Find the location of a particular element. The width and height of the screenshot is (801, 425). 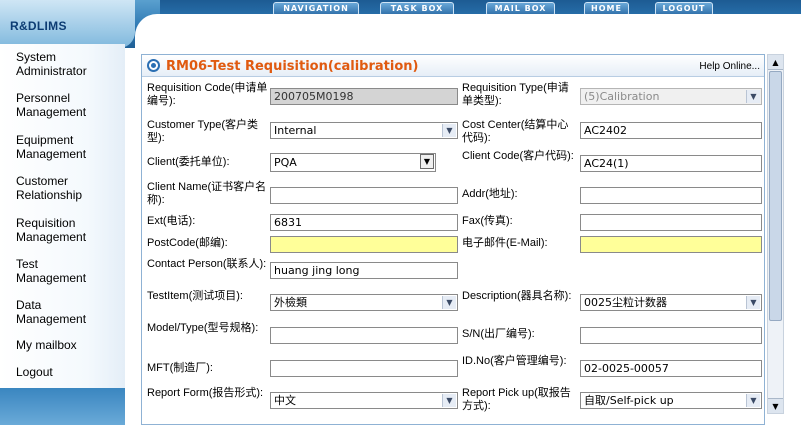

requisition-code-field: 200705M0198 is located at coordinates (364, 96).